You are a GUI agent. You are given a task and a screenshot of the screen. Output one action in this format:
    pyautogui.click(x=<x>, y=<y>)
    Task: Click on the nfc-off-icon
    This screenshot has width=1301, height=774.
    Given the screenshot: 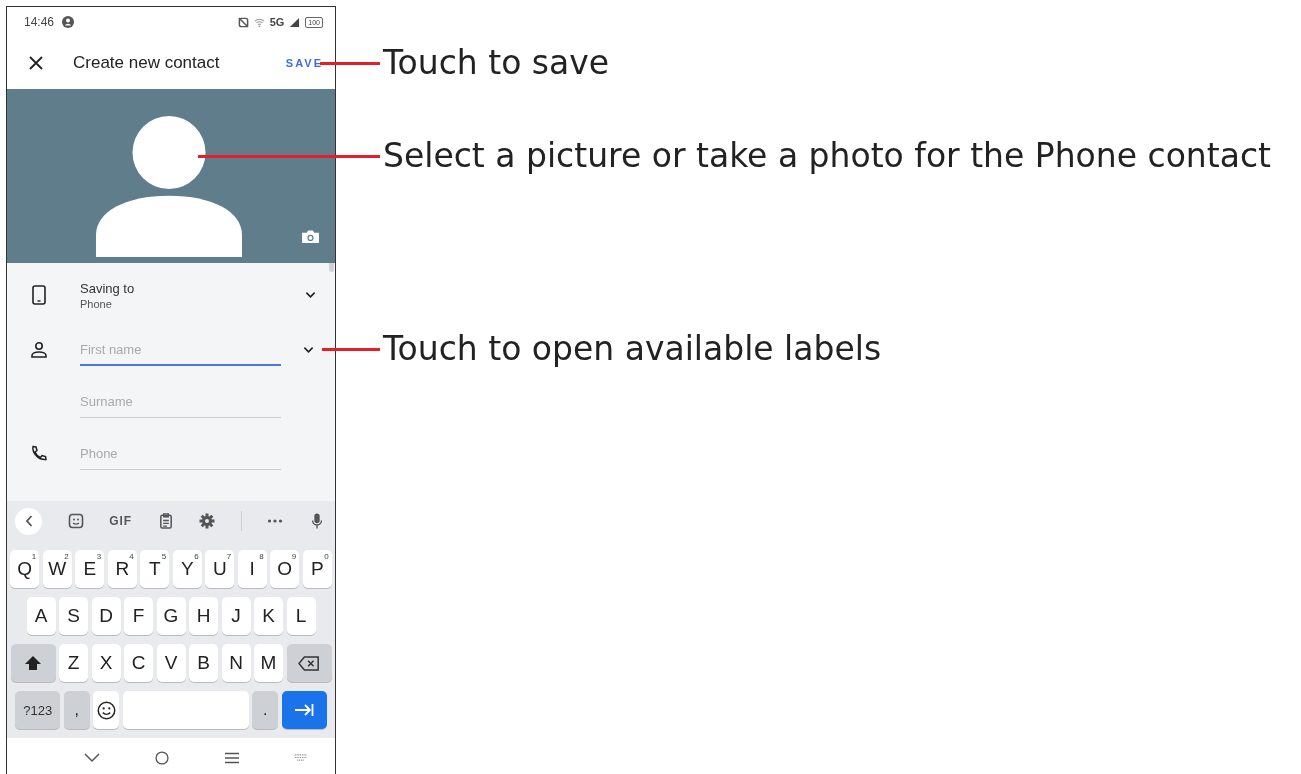 What is the action you would take?
    pyautogui.click(x=243, y=22)
    